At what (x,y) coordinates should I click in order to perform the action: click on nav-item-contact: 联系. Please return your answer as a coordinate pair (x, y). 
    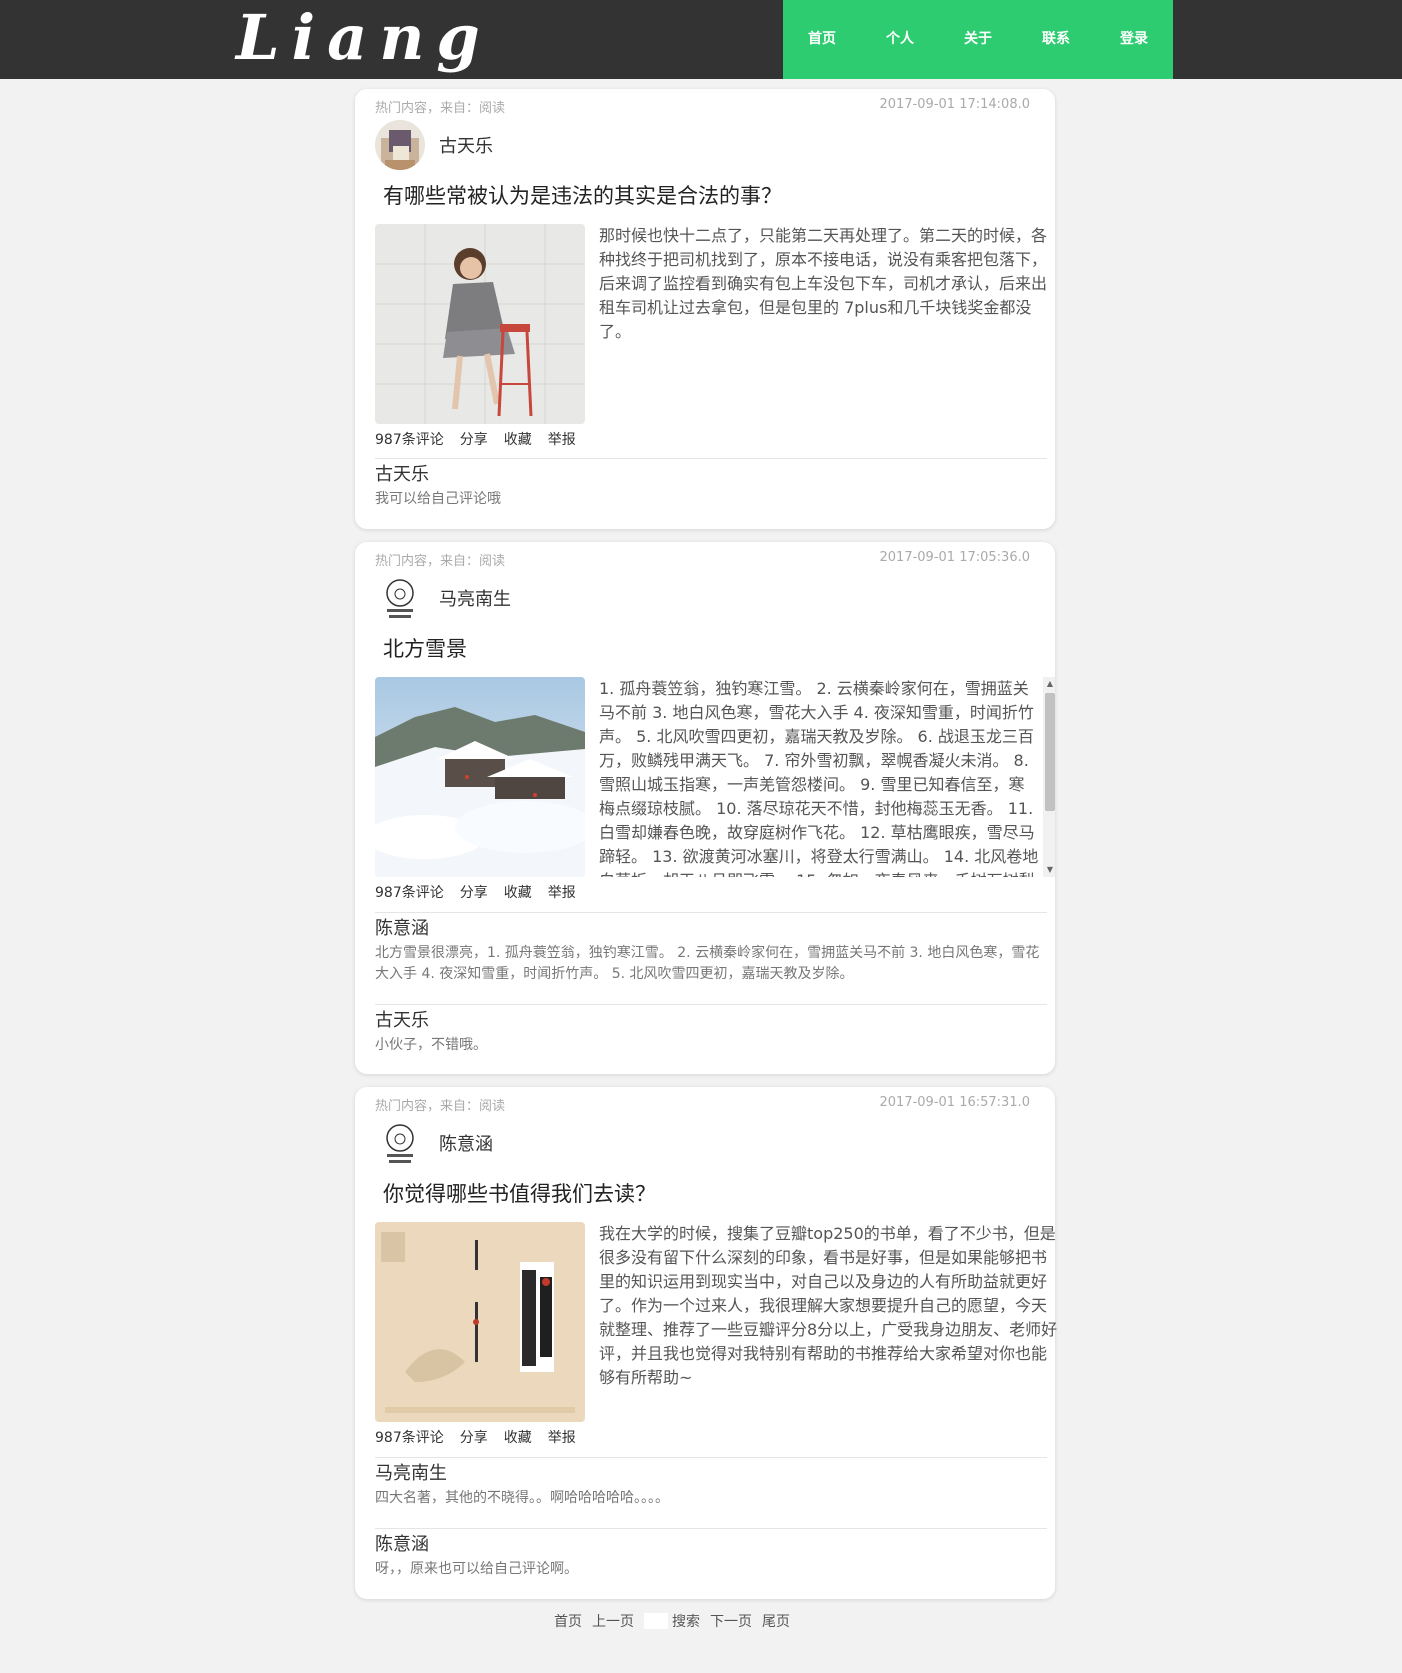
    Looking at the image, I should click on (1056, 39).